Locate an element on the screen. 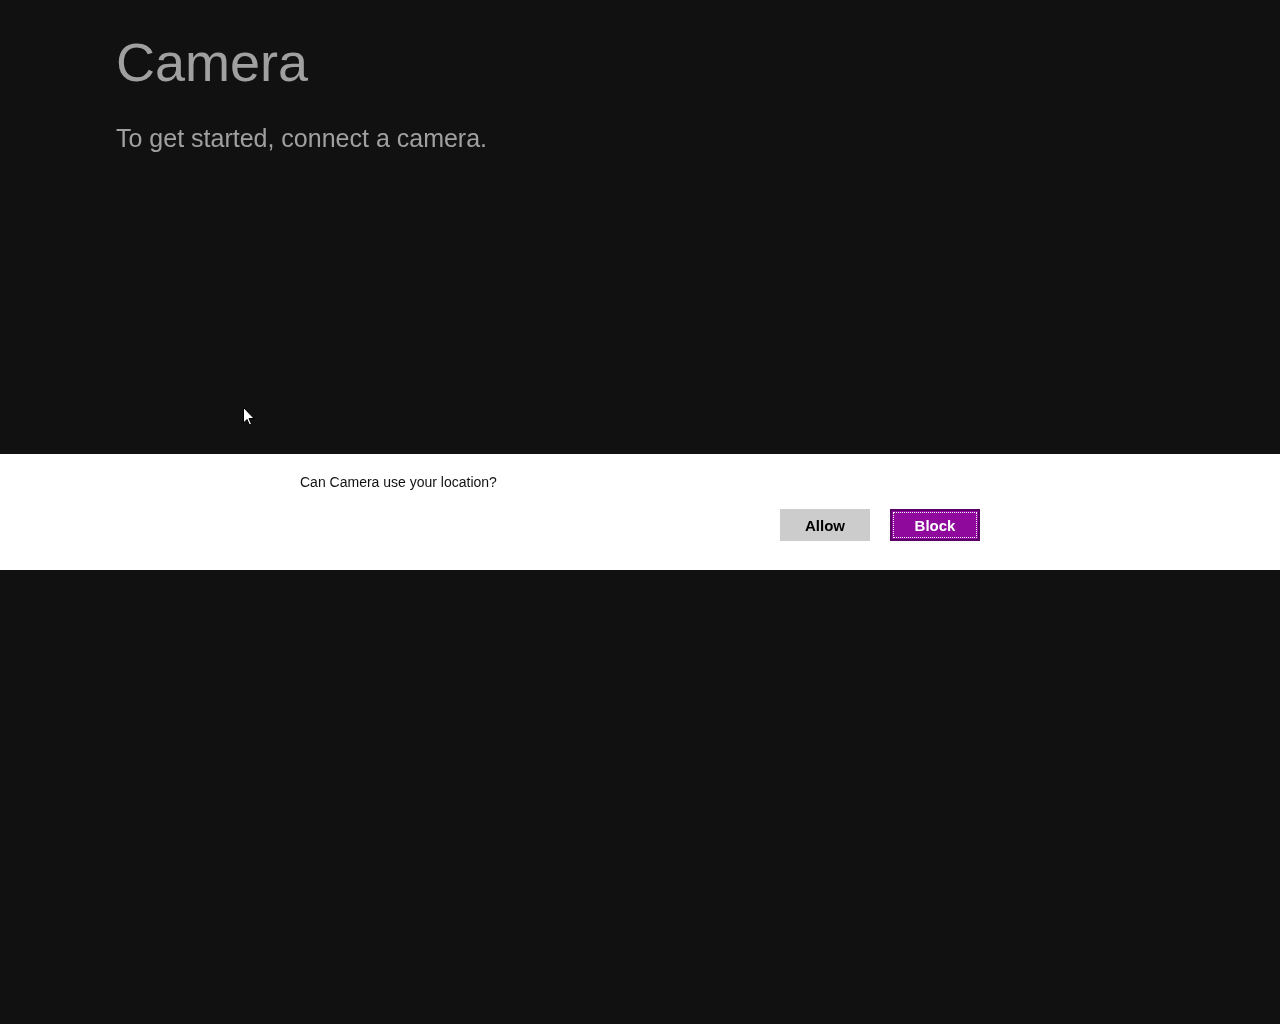  mouse-pointer-icon is located at coordinates (249, 416).